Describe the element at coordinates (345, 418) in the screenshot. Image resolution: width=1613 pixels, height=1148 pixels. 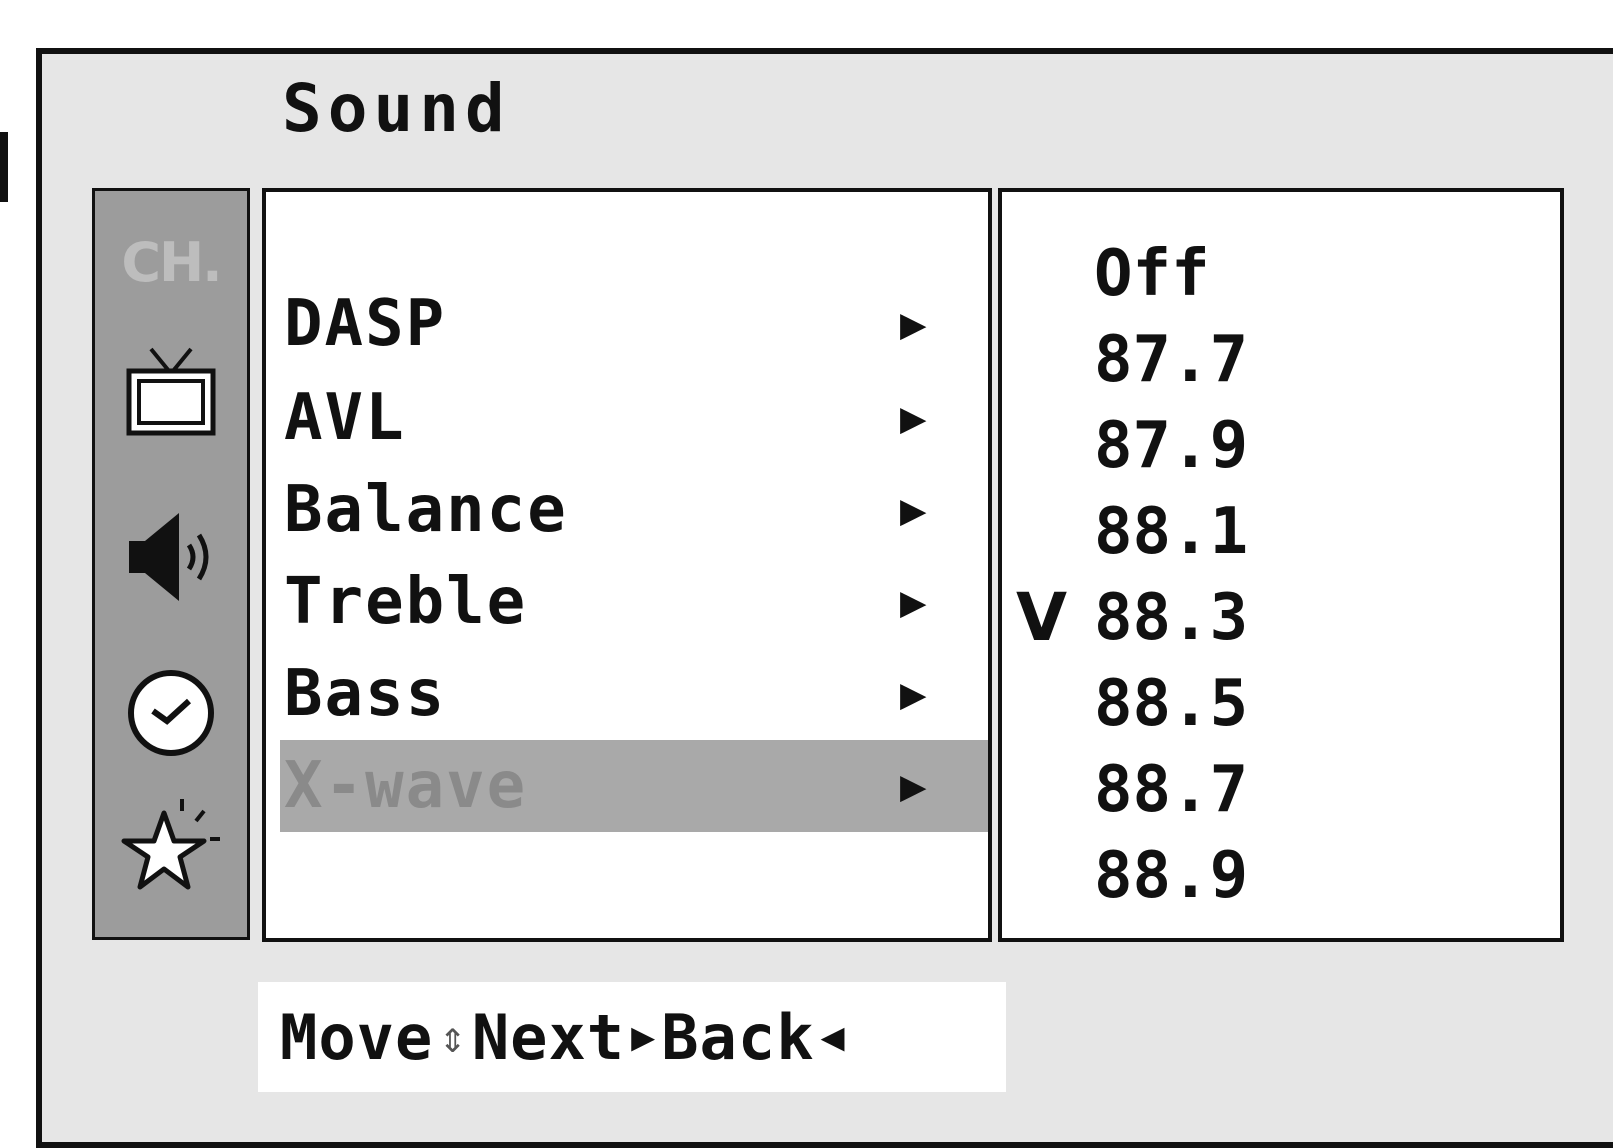
I see `menu-item-label: AVL` at that location.